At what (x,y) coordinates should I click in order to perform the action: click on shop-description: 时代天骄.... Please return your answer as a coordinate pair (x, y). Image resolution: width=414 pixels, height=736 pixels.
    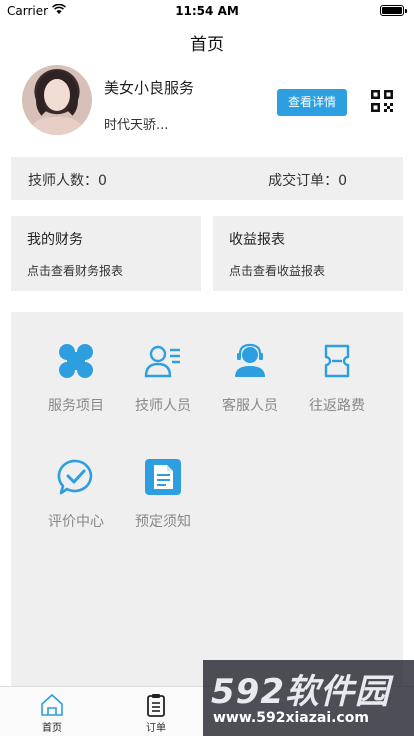
    Looking at the image, I should click on (136, 125).